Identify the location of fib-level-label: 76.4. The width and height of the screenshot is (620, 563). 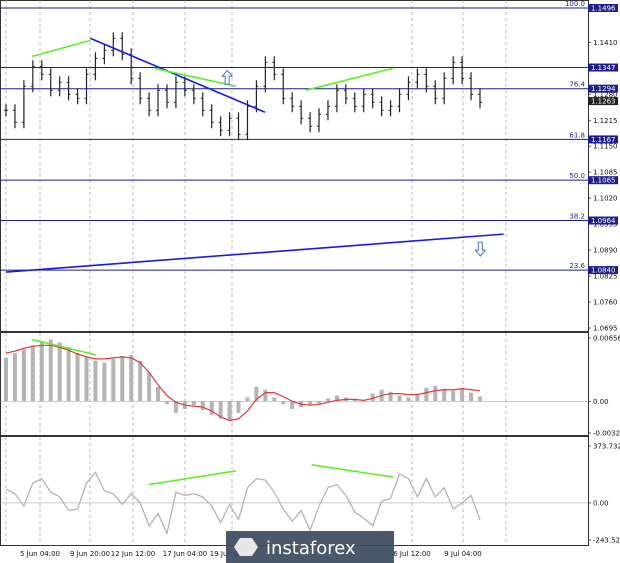
(577, 85).